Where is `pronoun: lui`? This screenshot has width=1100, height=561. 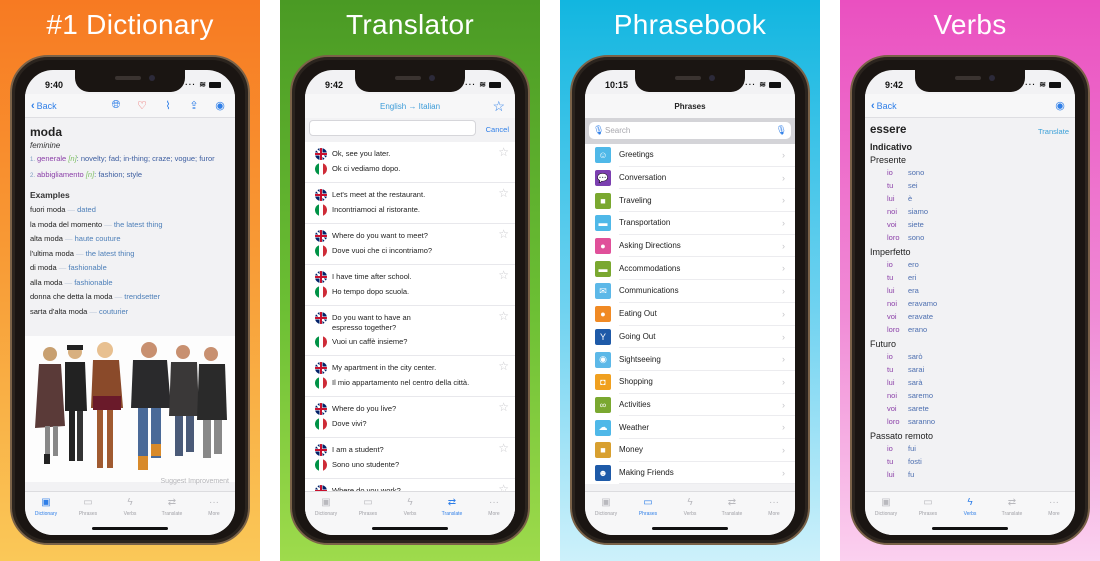 pronoun: lui is located at coordinates (891, 474).